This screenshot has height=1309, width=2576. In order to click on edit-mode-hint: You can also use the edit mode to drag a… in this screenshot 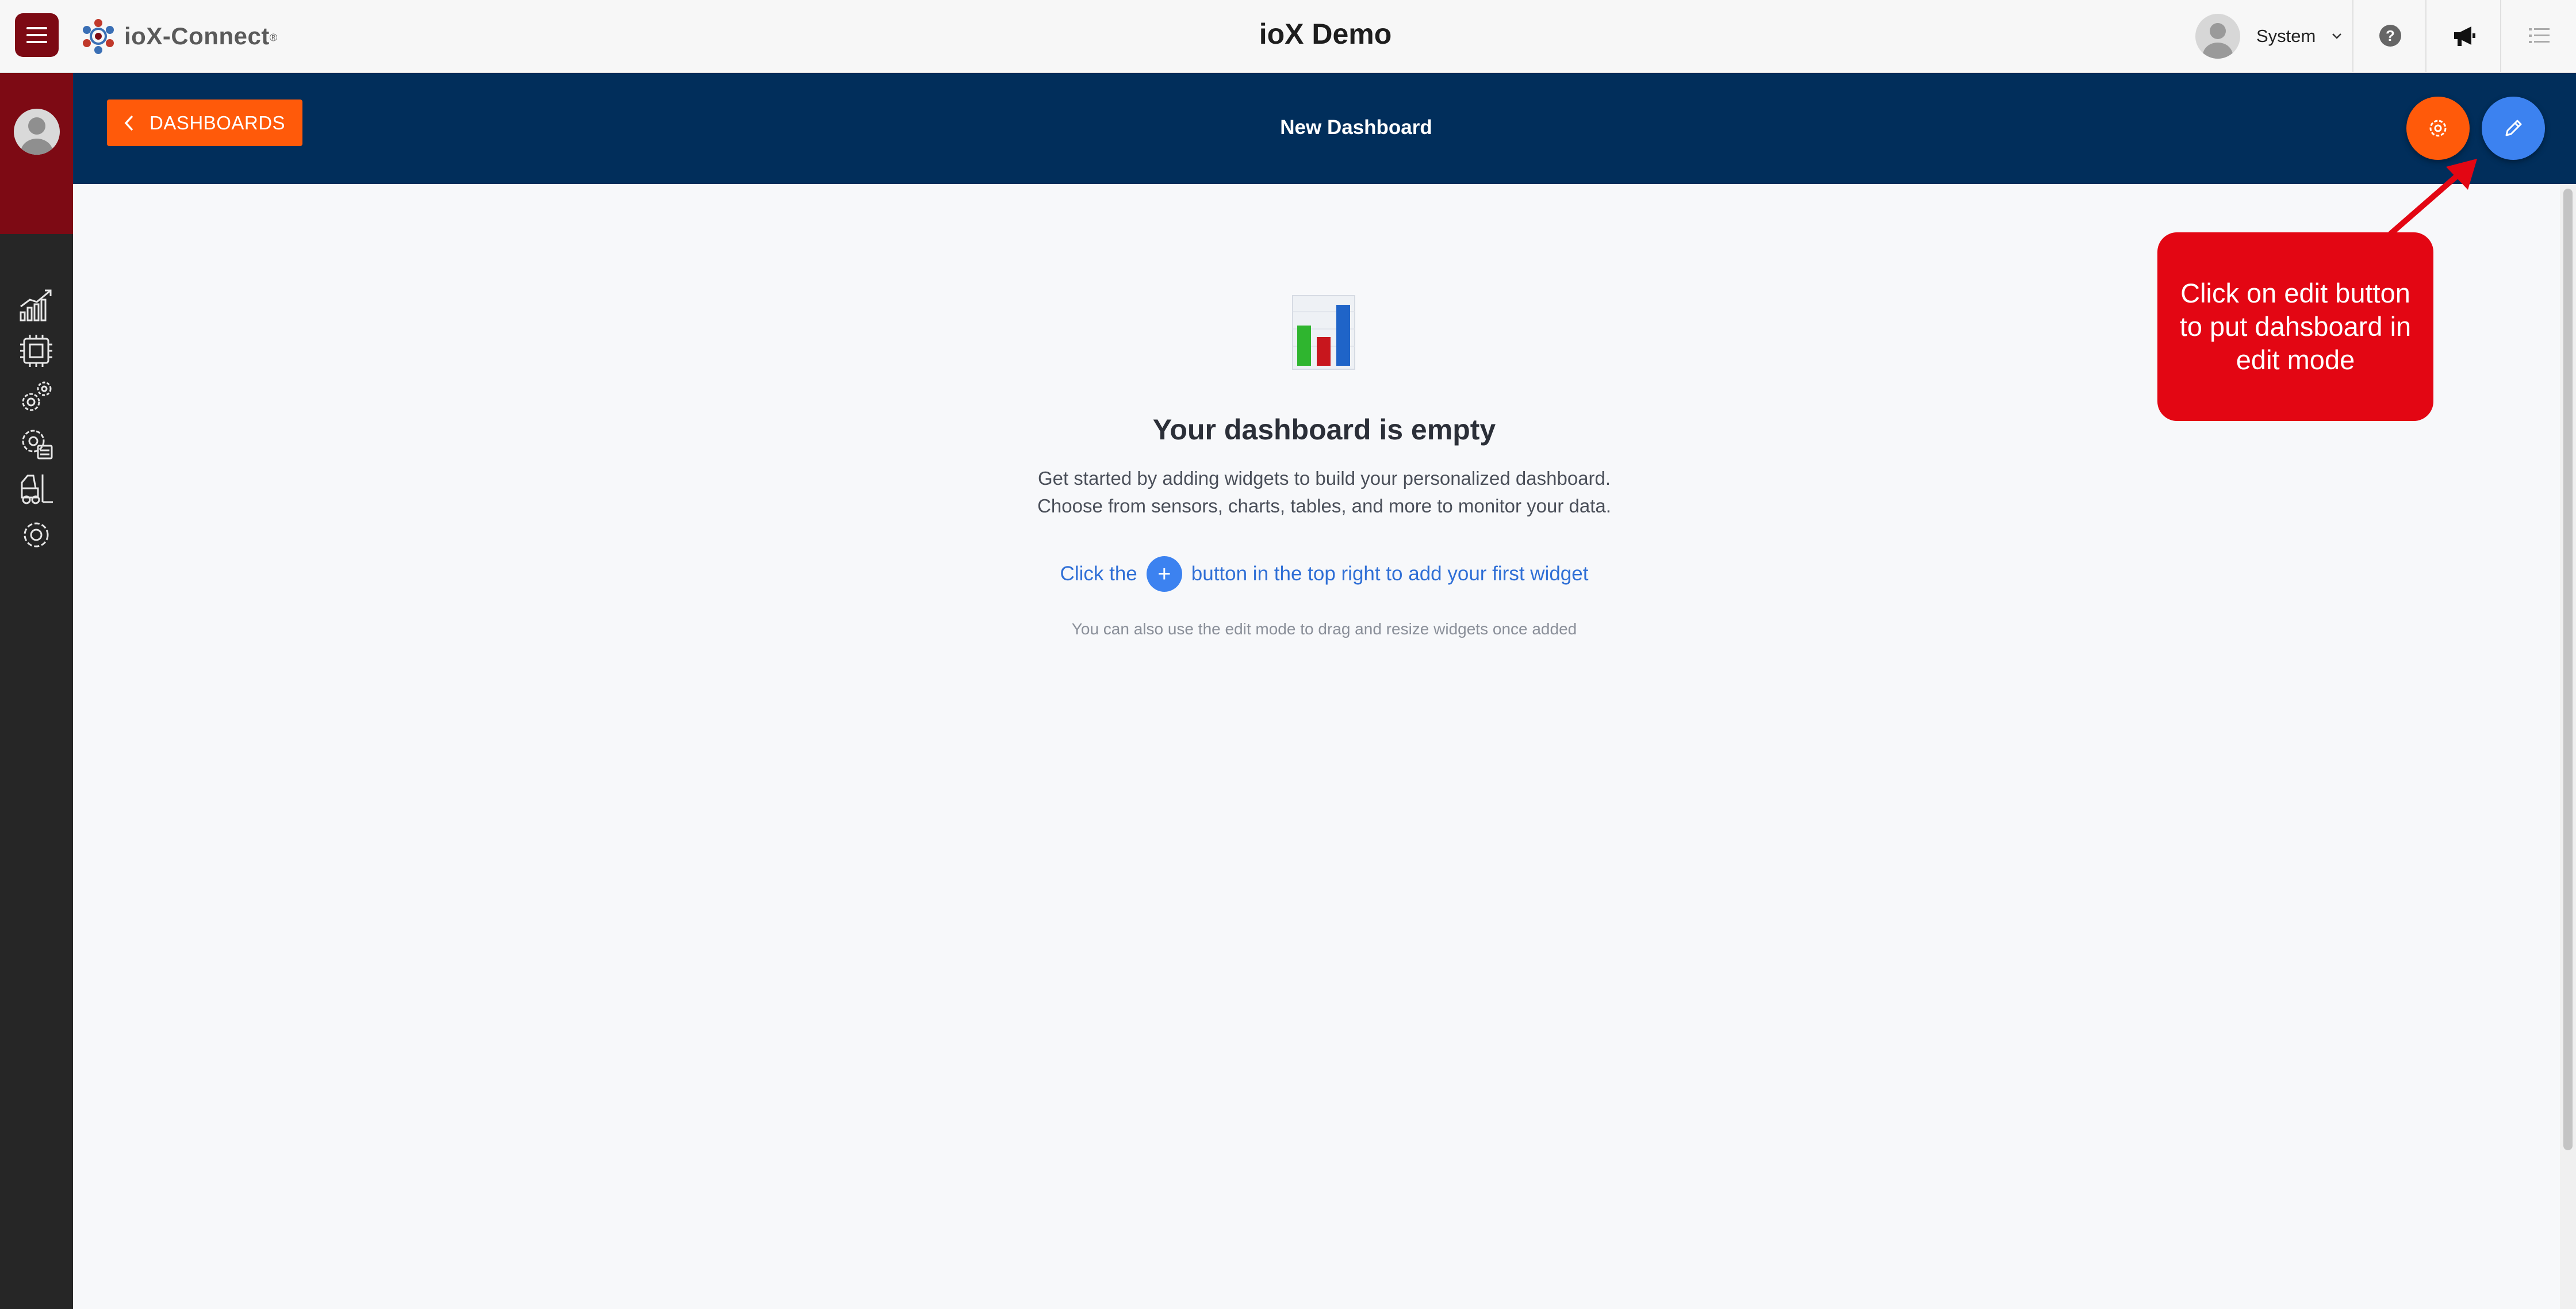, I will do `click(1324, 629)`.